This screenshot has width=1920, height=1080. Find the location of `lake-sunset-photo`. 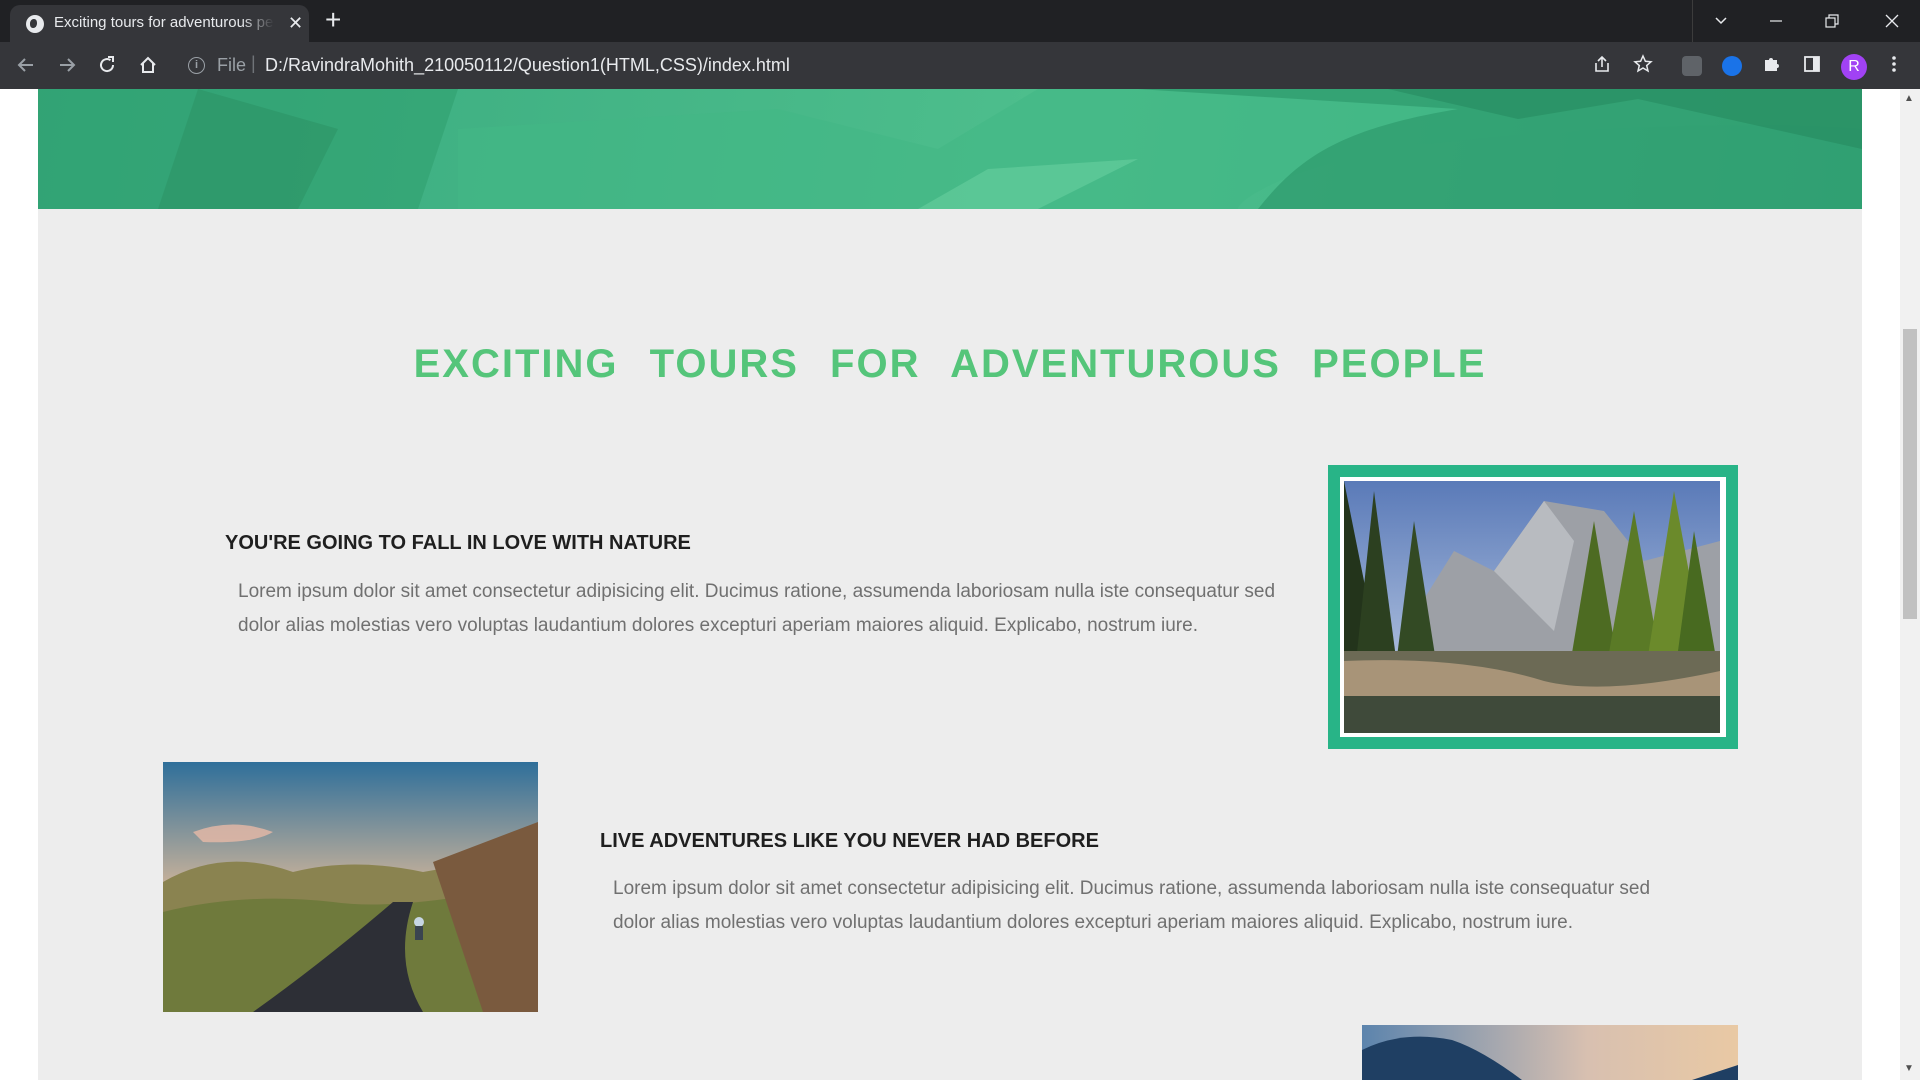

lake-sunset-photo is located at coordinates (1550, 1052).